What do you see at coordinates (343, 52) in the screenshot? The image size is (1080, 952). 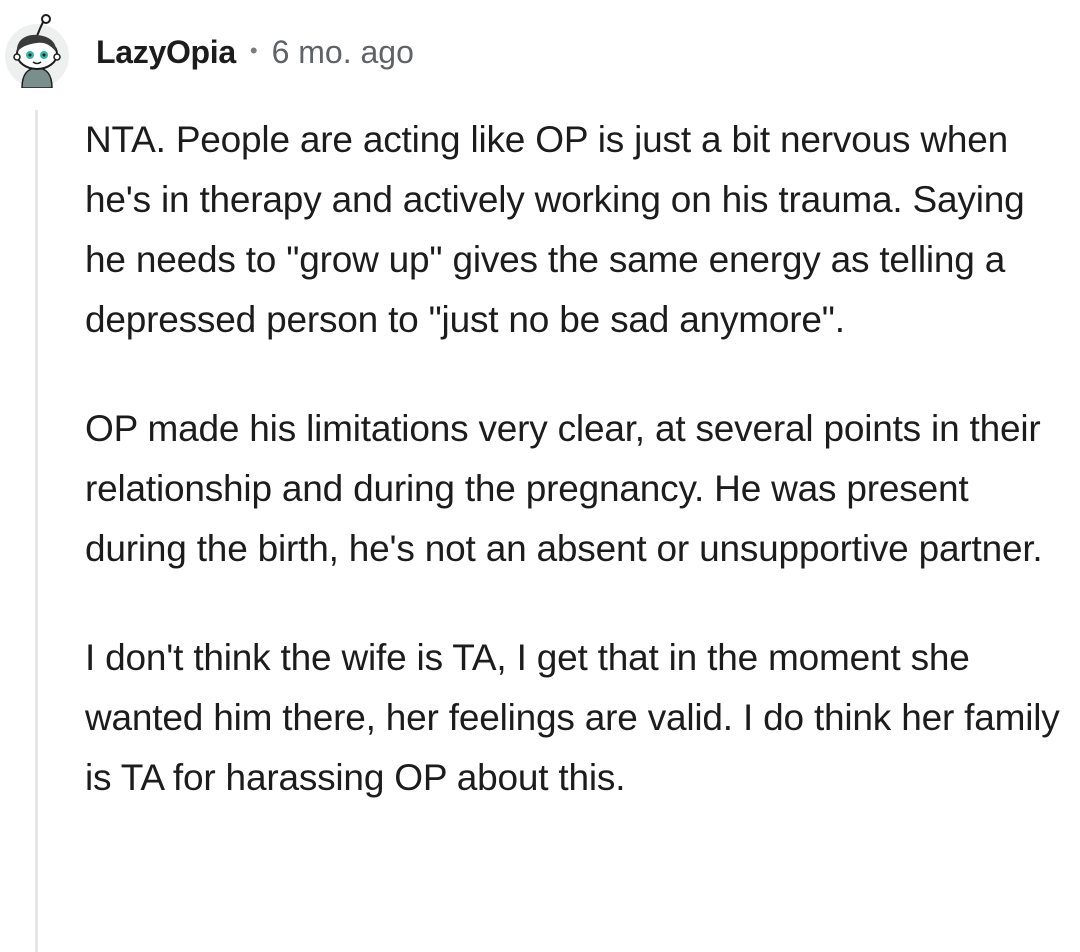 I see `comment-timestamp: 6 mo. ago` at bounding box center [343, 52].